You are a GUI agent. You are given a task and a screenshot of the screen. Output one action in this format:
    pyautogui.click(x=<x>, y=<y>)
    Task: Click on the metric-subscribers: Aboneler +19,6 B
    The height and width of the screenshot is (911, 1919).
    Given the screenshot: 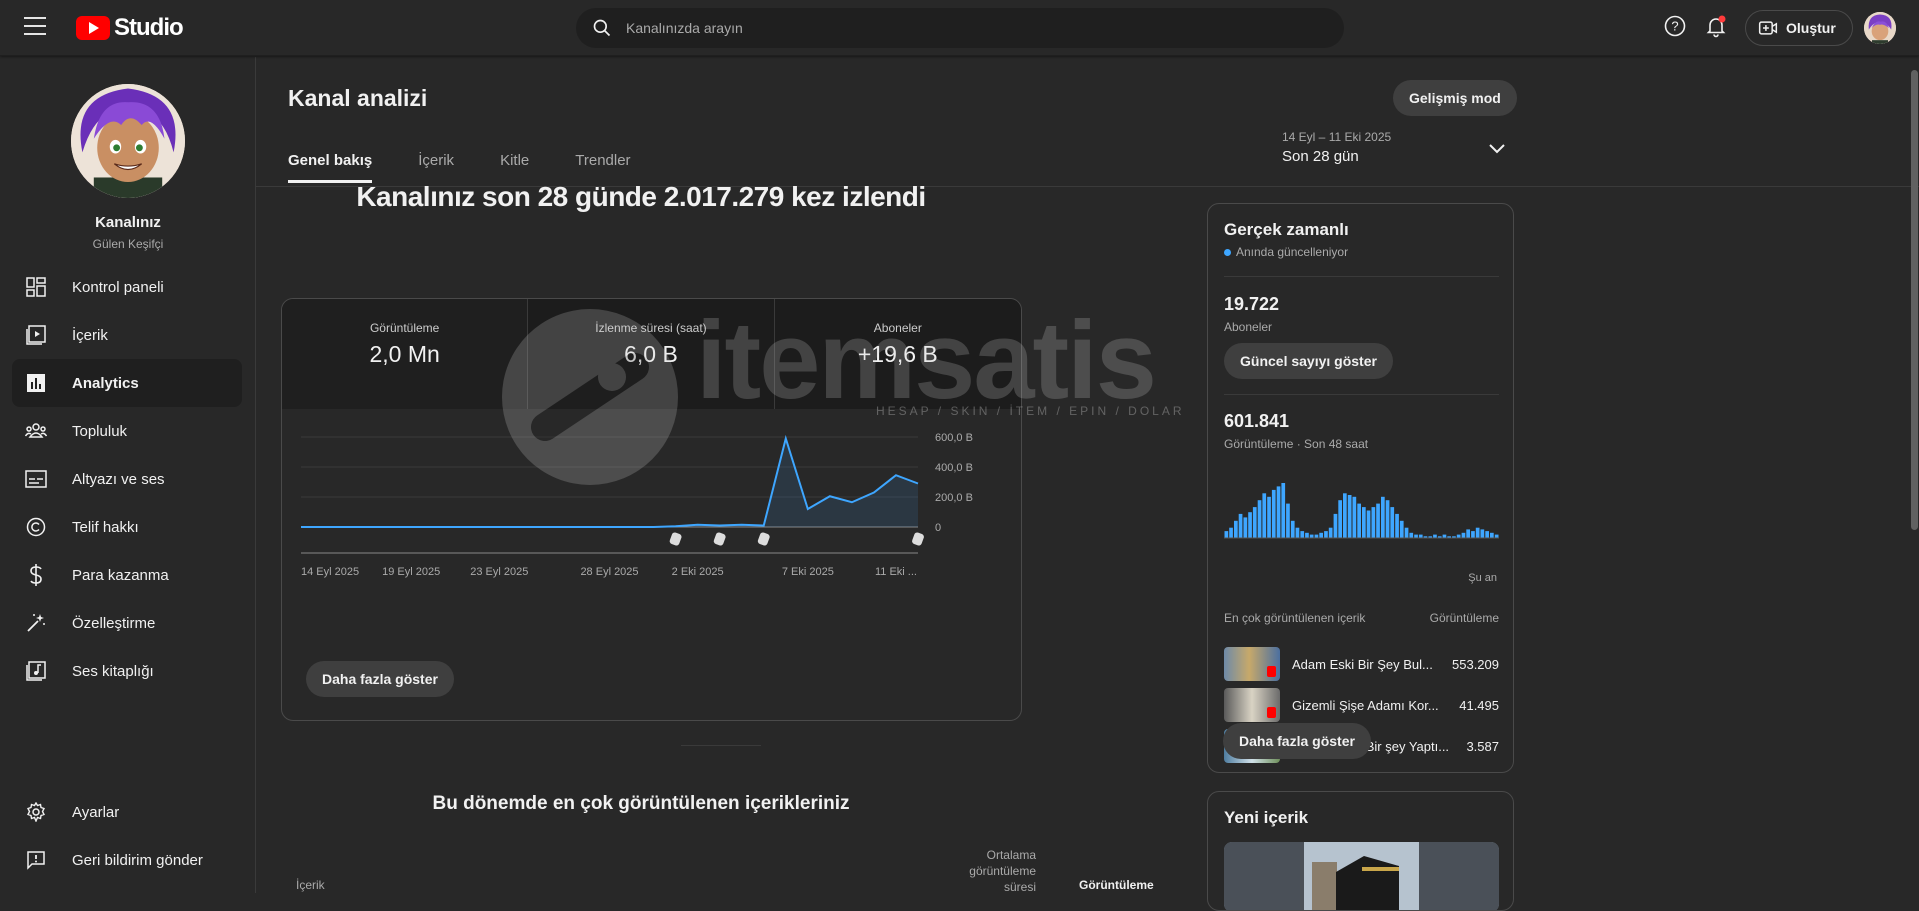 What is the action you would take?
    pyautogui.click(x=897, y=354)
    